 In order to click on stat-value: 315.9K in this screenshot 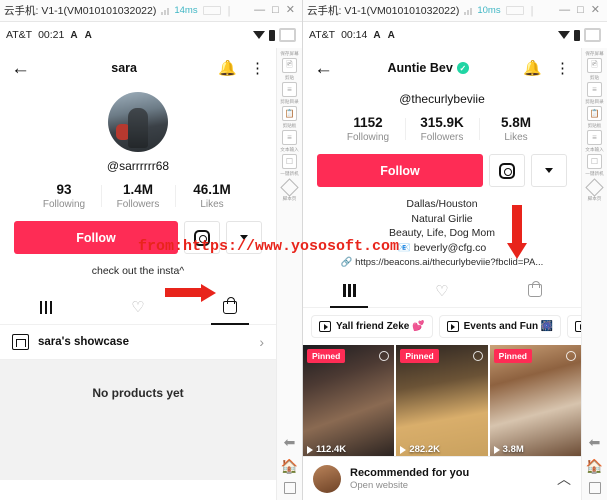, I will do `click(442, 122)`.